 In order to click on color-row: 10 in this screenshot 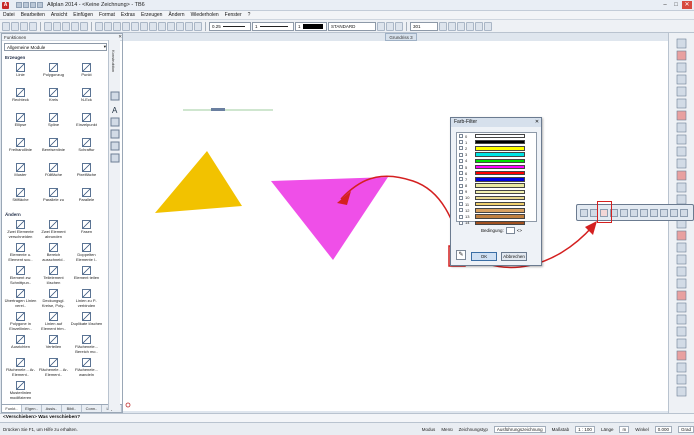, I will do `click(496, 198)`.